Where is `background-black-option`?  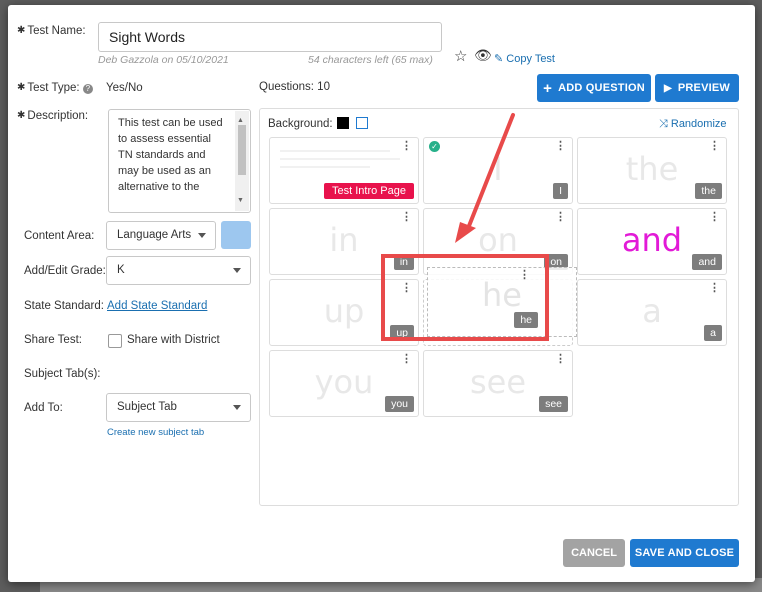 background-black-option is located at coordinates (343, 123).